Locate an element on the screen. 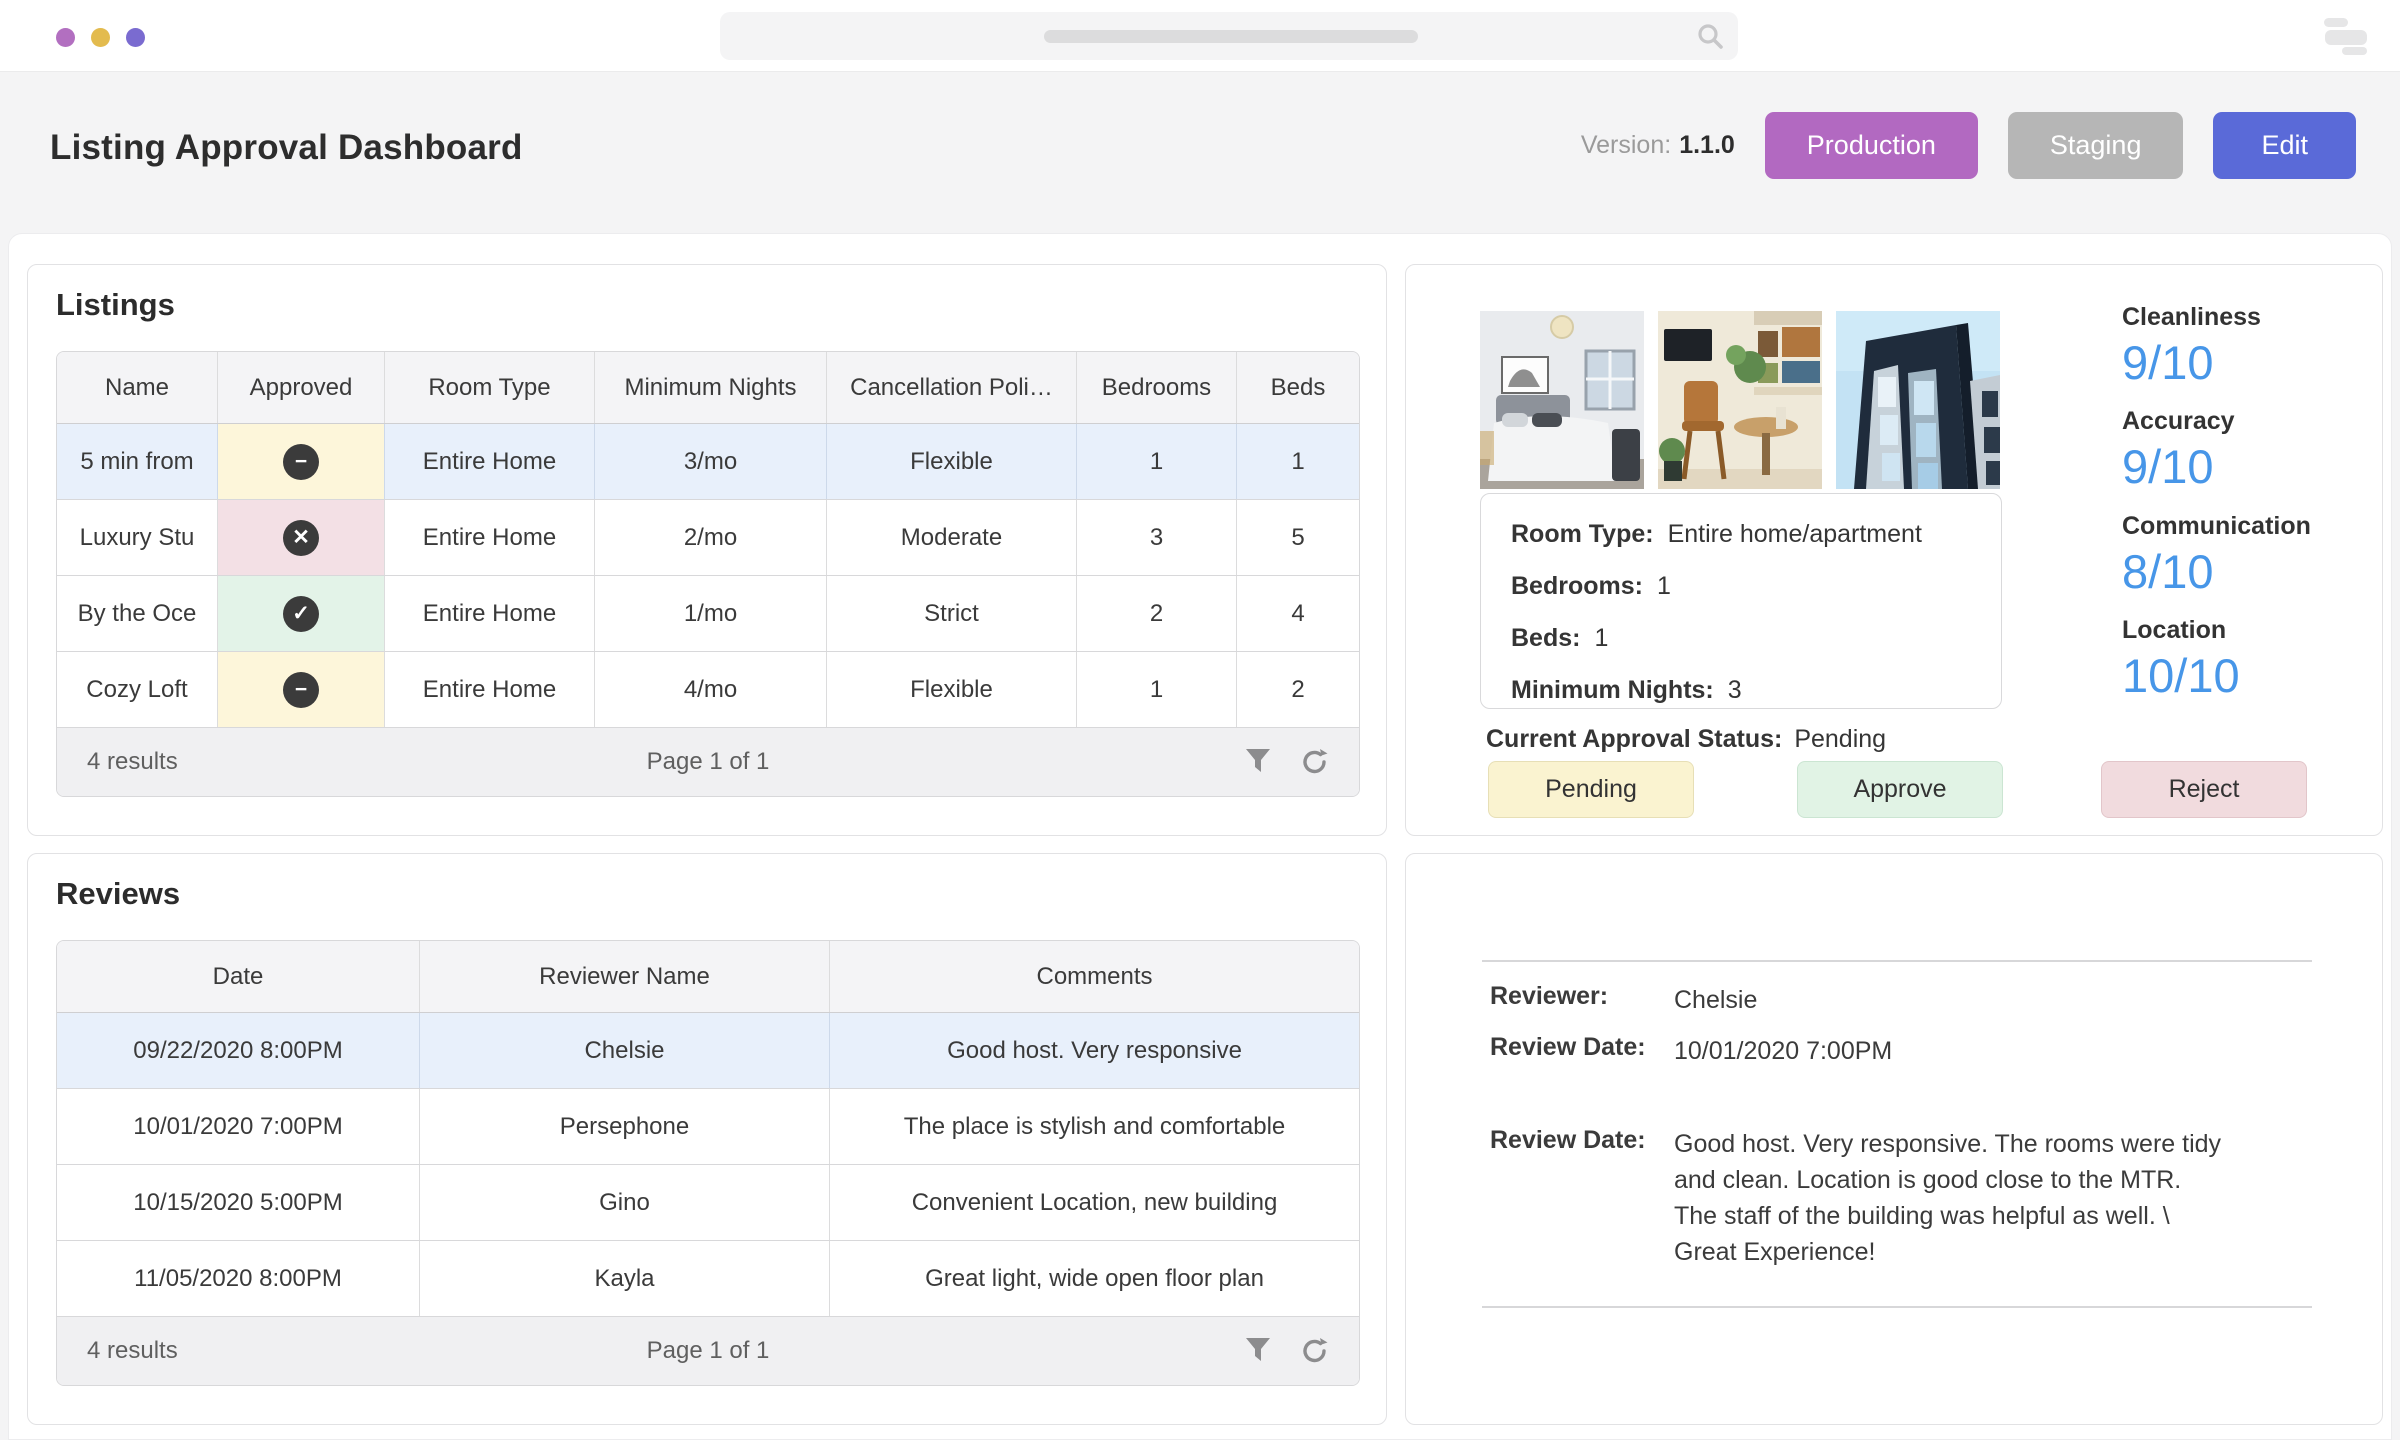 Image resolution: width=2400 pixels, height=1440 pixels. window-dot-yellow is located at coordinates (100, 37).